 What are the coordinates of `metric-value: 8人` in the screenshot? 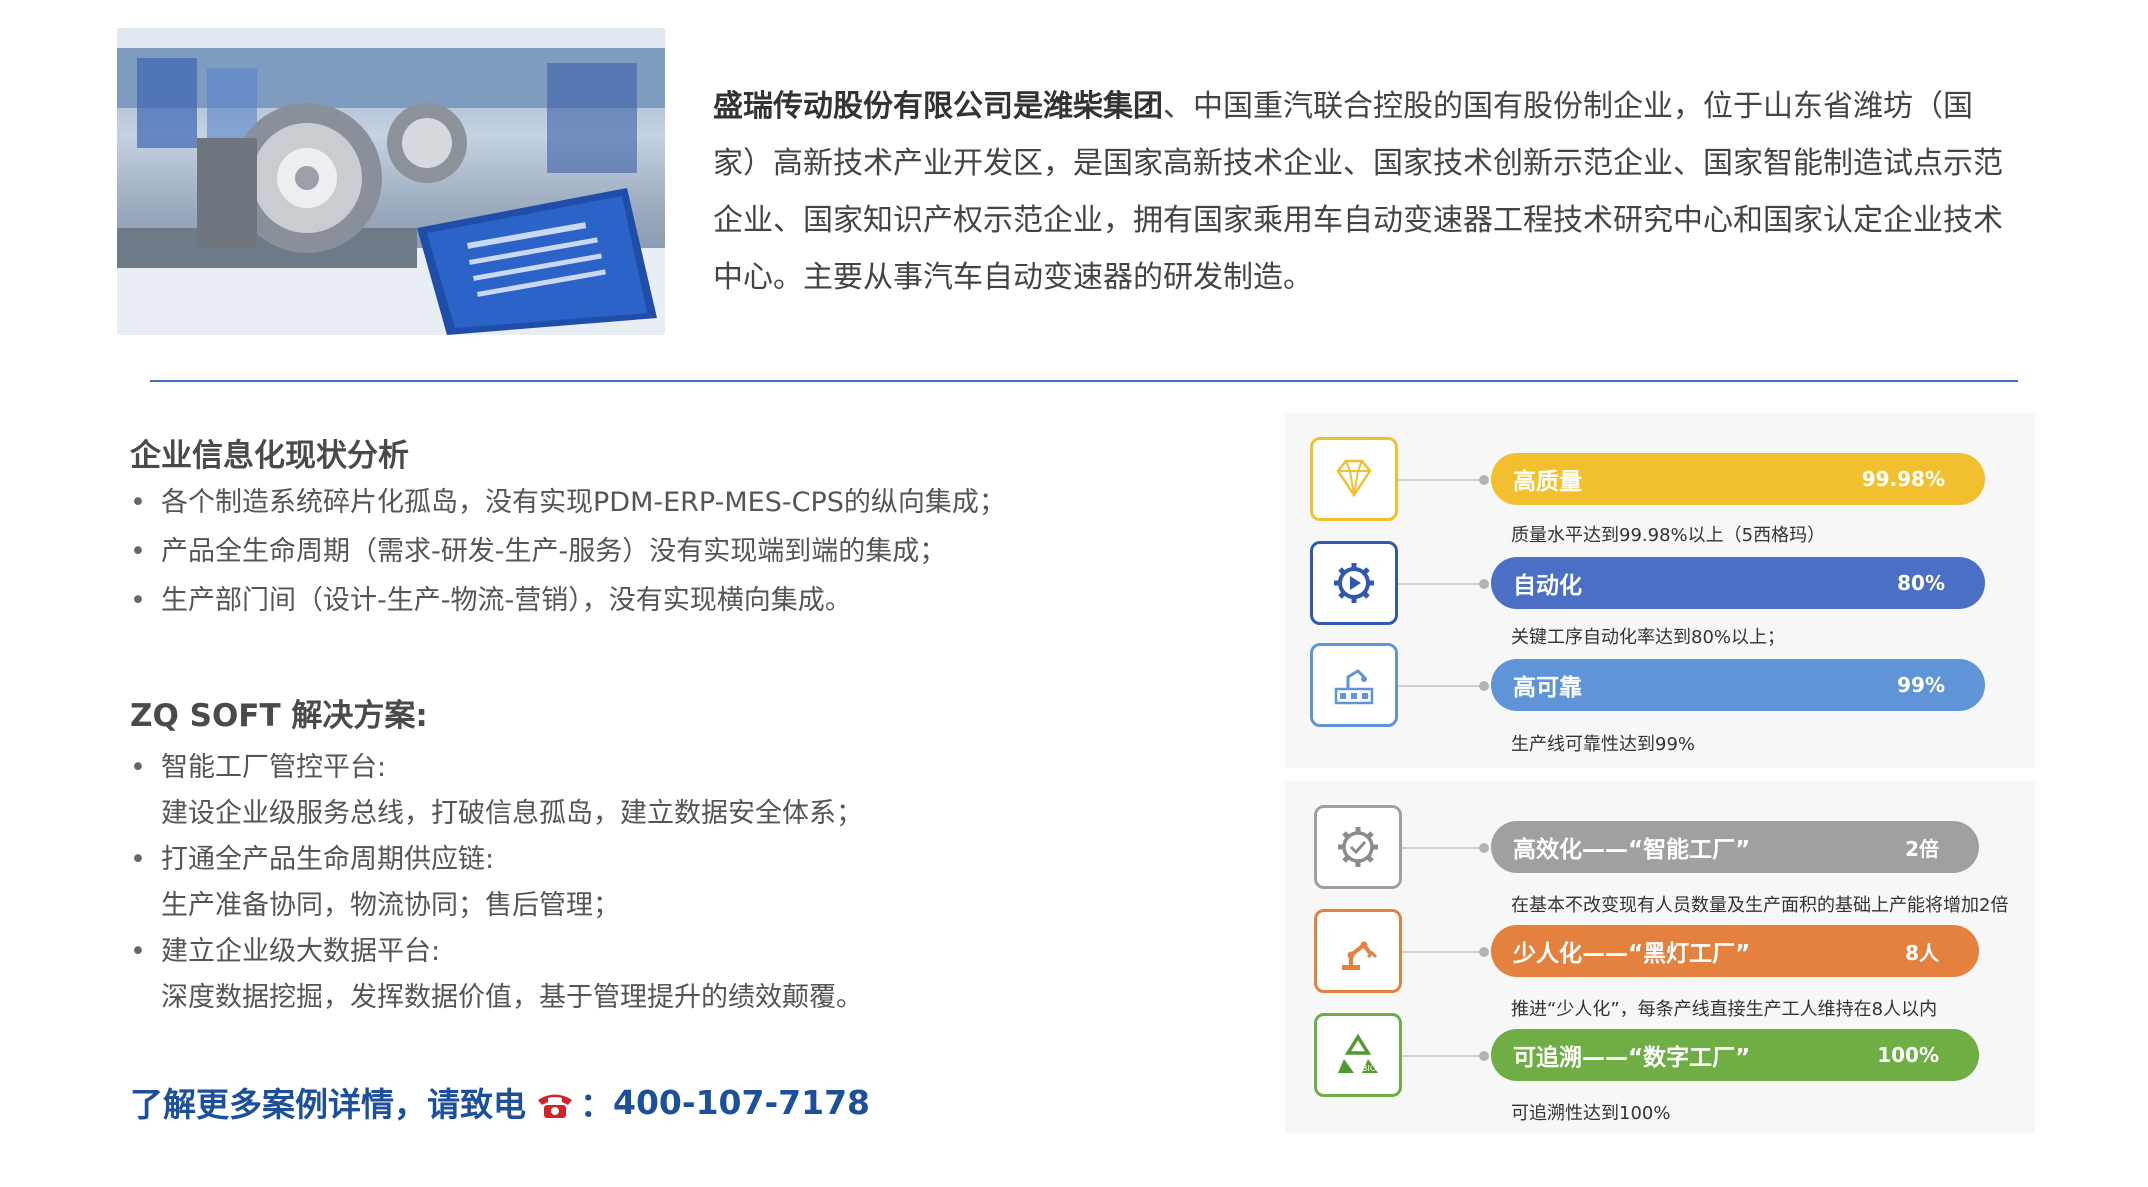 It's located at (1922, 952).